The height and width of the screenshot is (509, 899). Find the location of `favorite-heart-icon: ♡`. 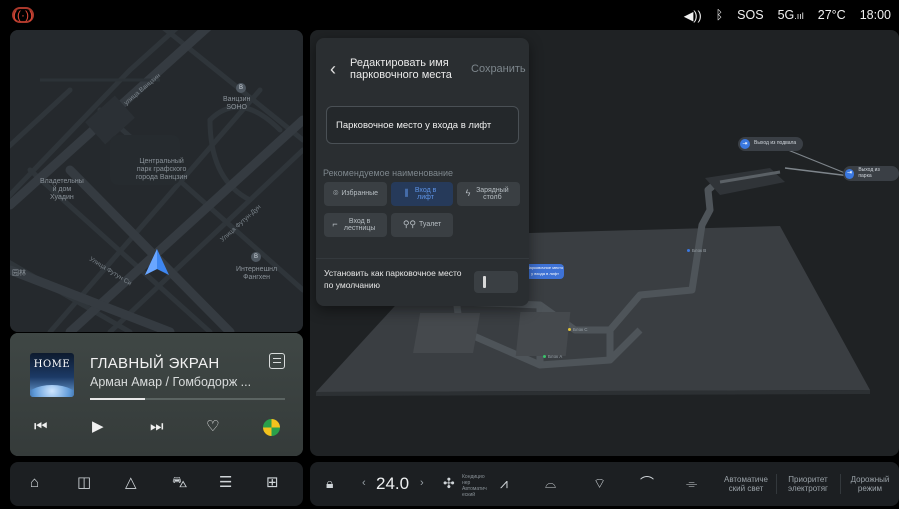

favorite-heart-icon: ♡ is located at coordinates (212, 426).